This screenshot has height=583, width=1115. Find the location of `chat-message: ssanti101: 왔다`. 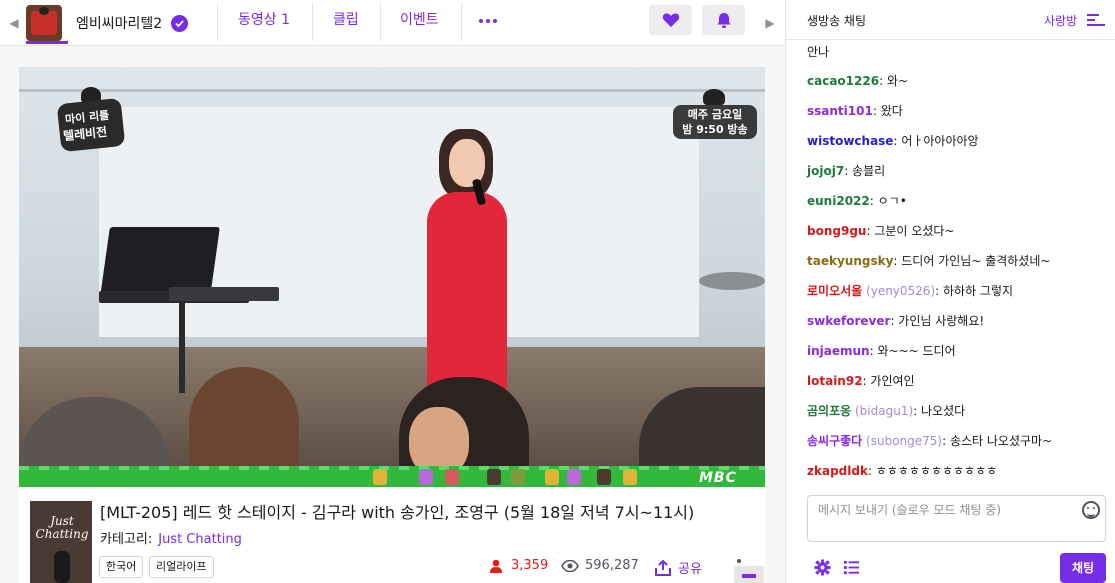

chat-message: ssanti101: 왔다 is located at coordinates (855, 111).